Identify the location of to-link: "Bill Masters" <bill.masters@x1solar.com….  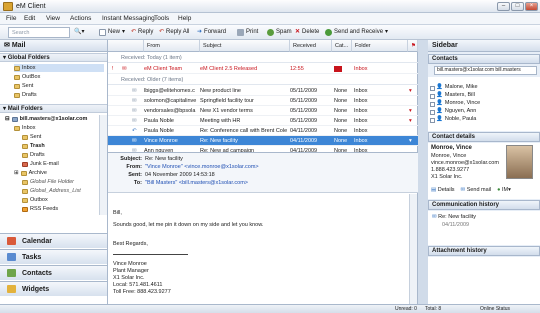
(196, 183).